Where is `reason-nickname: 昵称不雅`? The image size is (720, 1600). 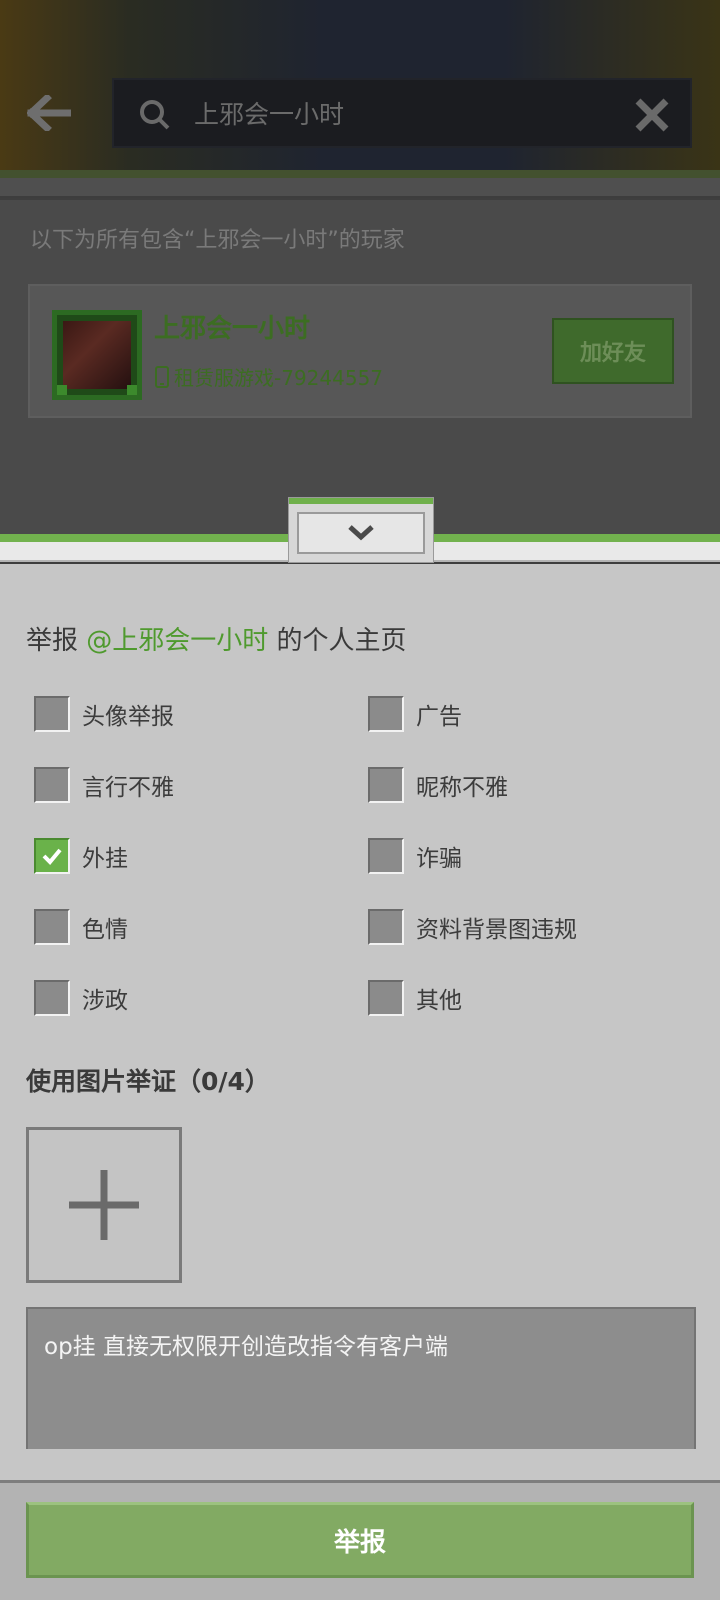 reason-nickname: 昵称不雅 is located at coordinates (438, 785).